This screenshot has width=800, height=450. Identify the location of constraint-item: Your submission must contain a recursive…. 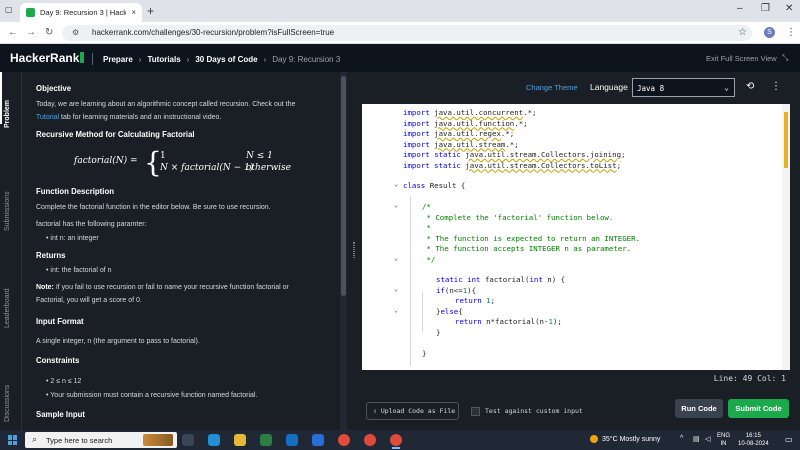
(151, 395).